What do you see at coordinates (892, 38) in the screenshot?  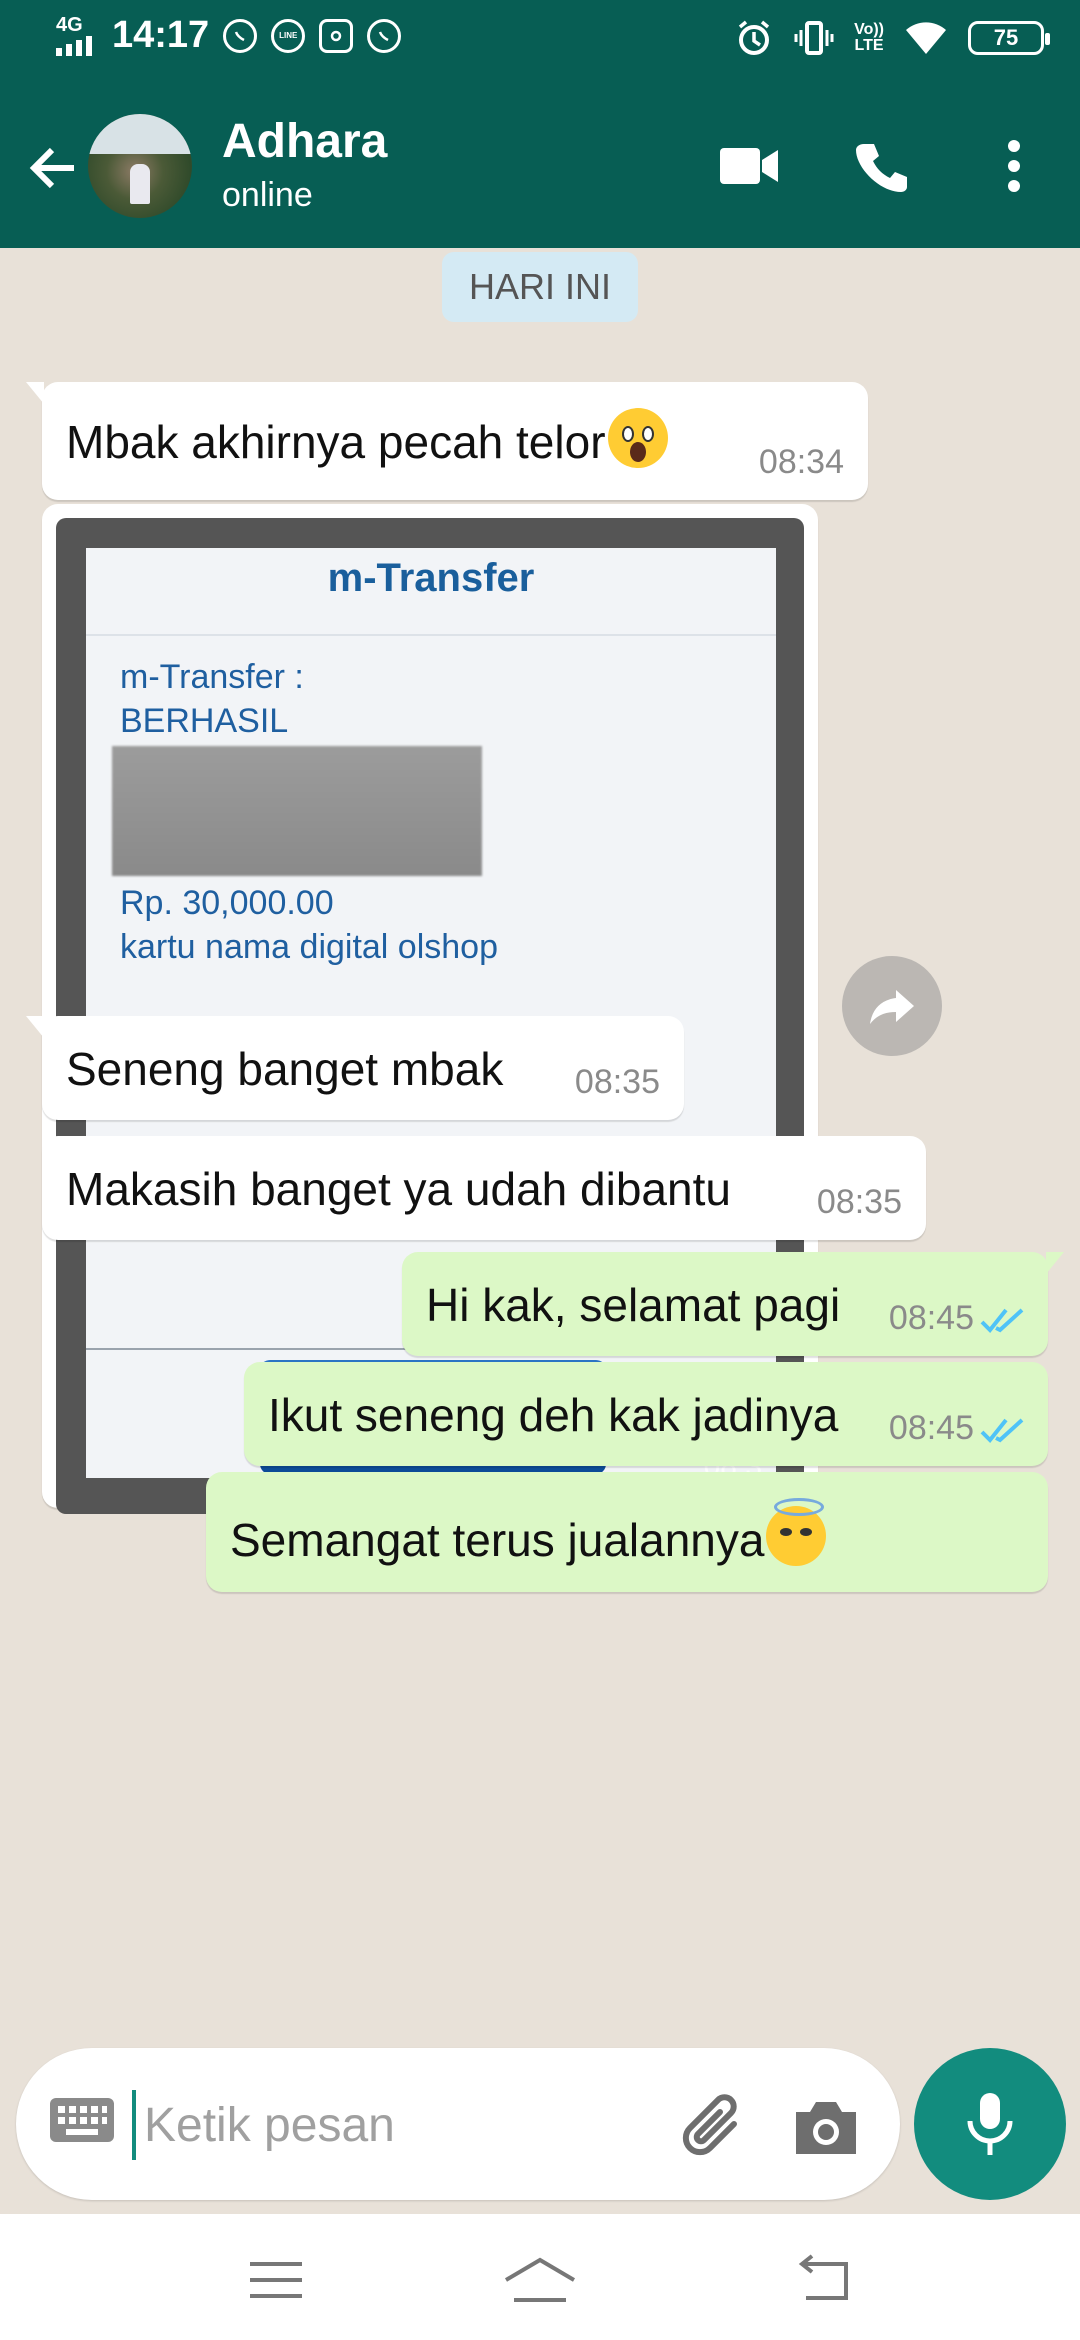 I see `status-bar-right: Vo)) LTE 75` at bounding box center [892, 38].